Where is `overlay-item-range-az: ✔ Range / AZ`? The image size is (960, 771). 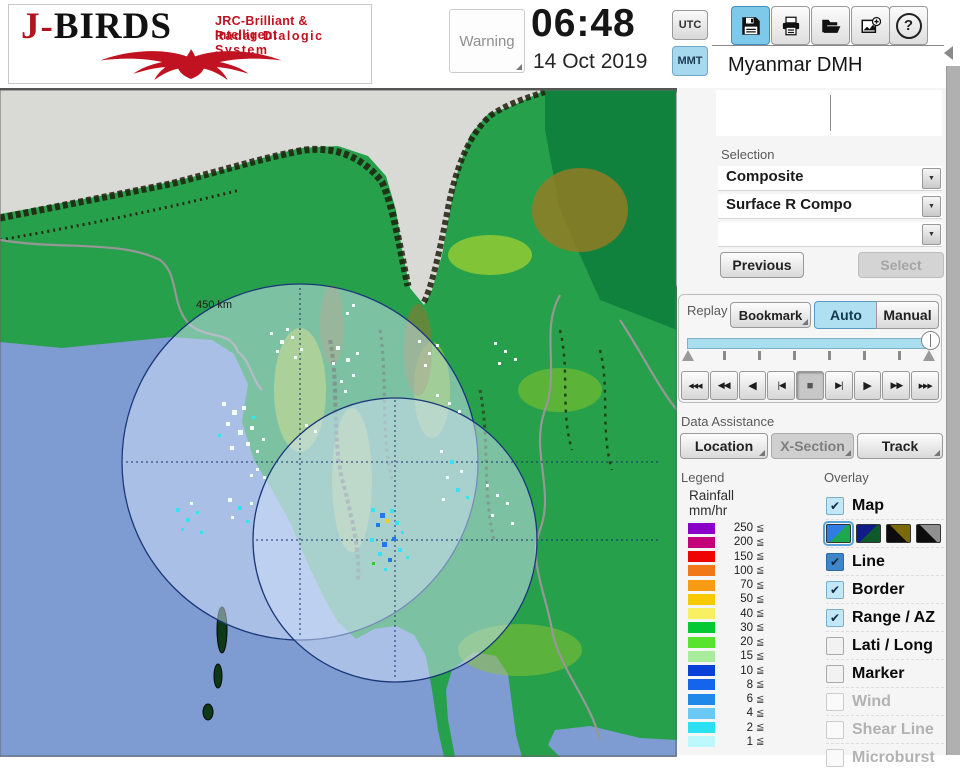 overlay-item-range-az: ✔ Range / AZ is located at coordinates (885, 617).